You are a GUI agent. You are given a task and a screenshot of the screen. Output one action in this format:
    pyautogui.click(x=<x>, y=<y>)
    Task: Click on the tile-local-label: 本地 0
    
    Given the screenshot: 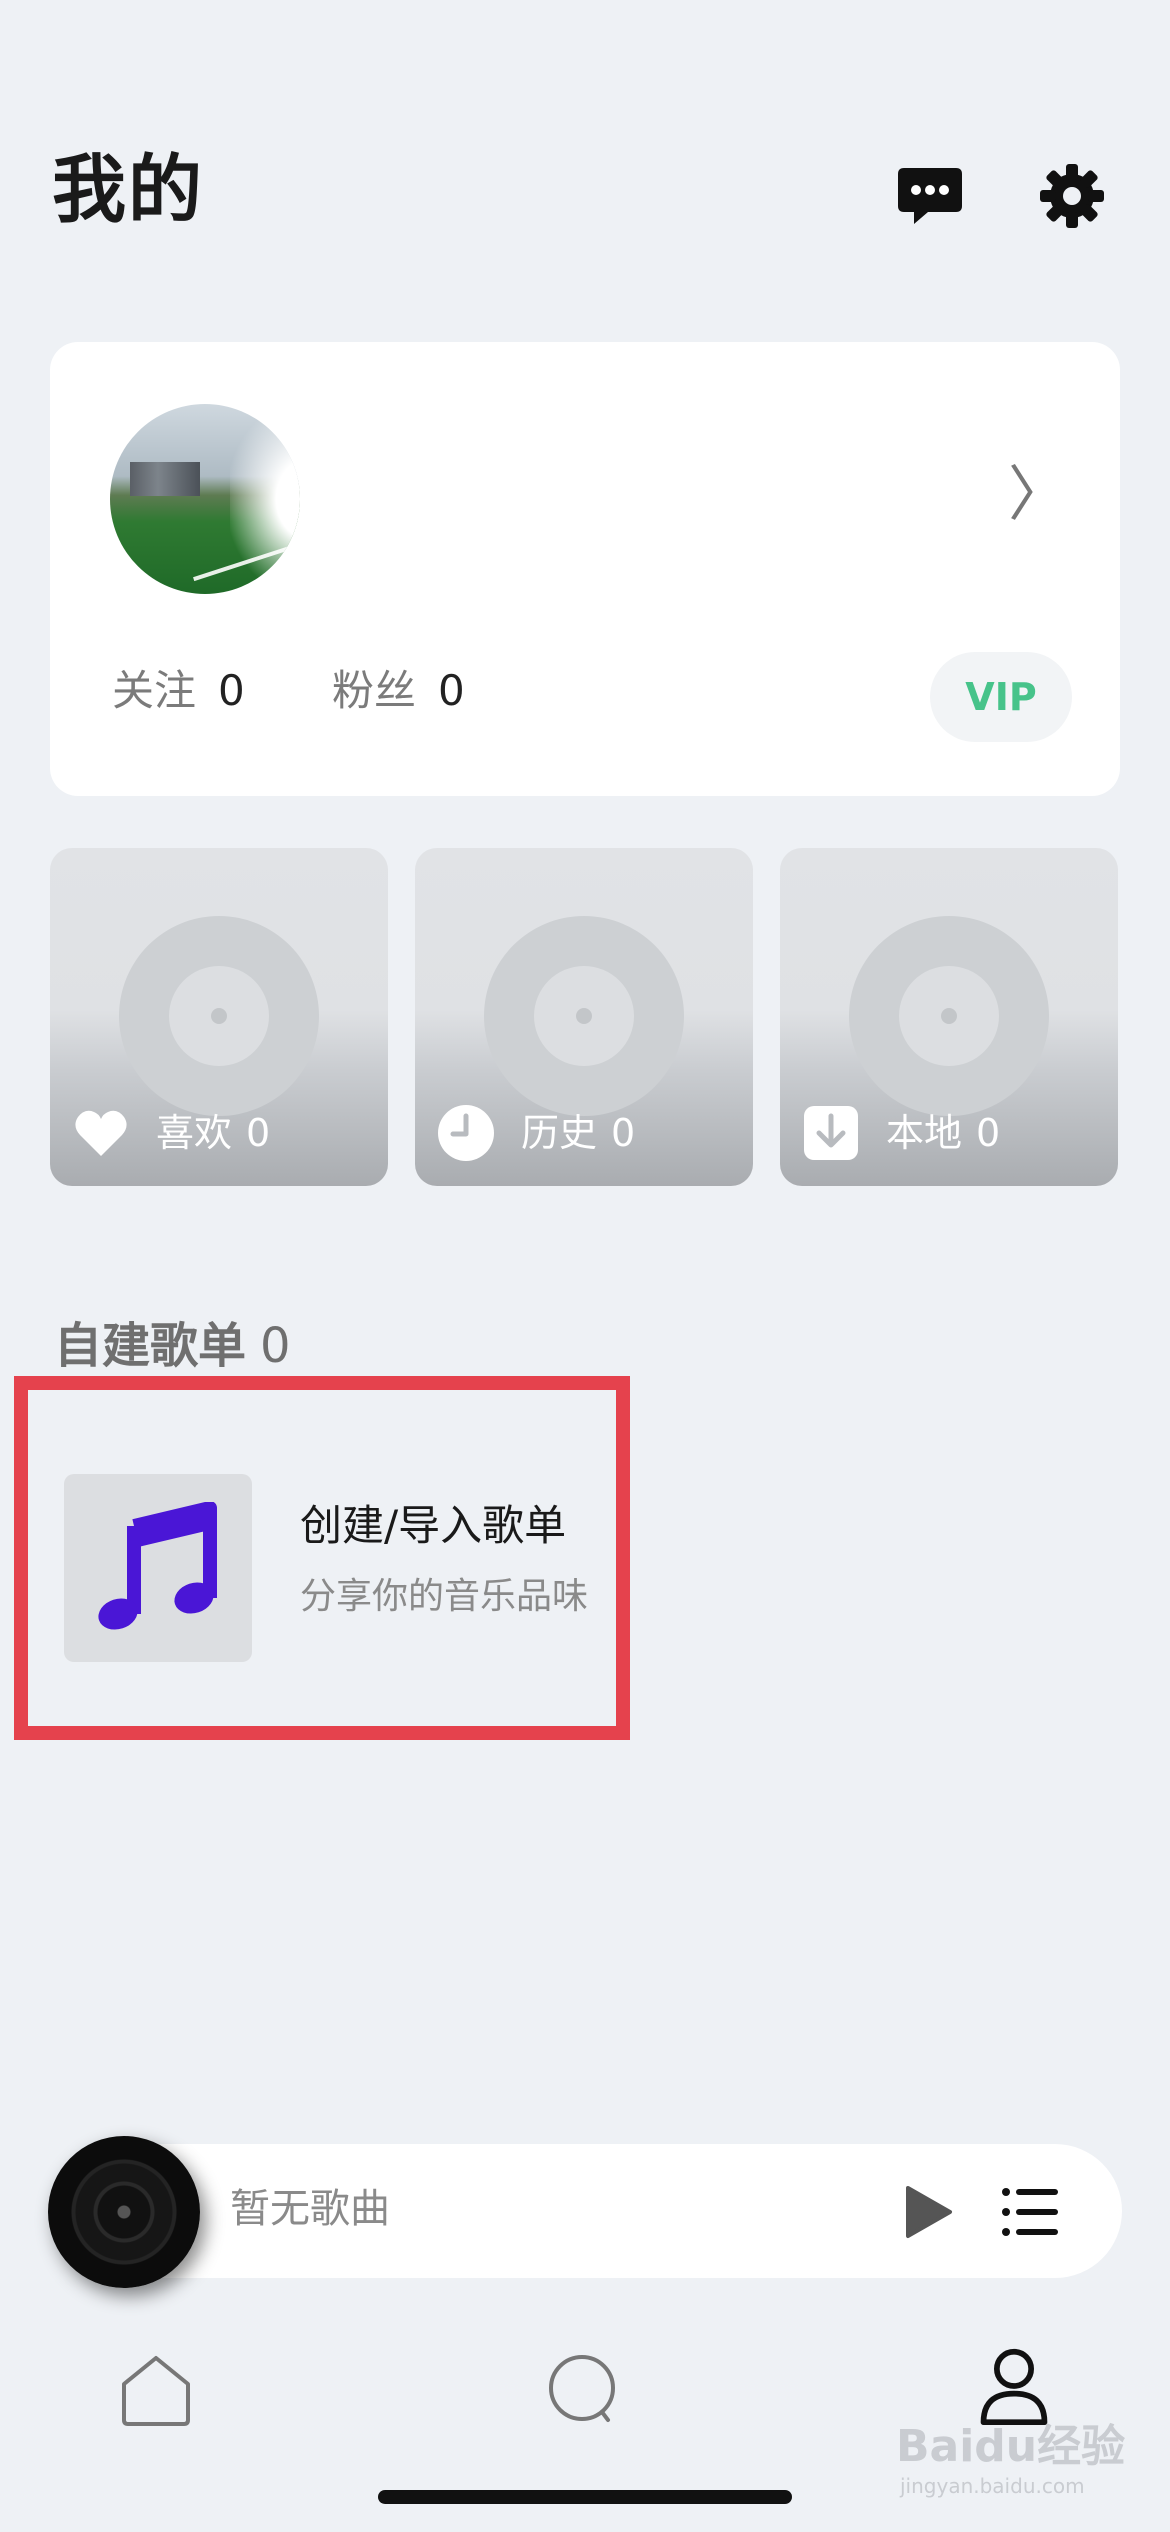 What is the action you would take?
    pyautogui.click(x=943, y=1133)
    